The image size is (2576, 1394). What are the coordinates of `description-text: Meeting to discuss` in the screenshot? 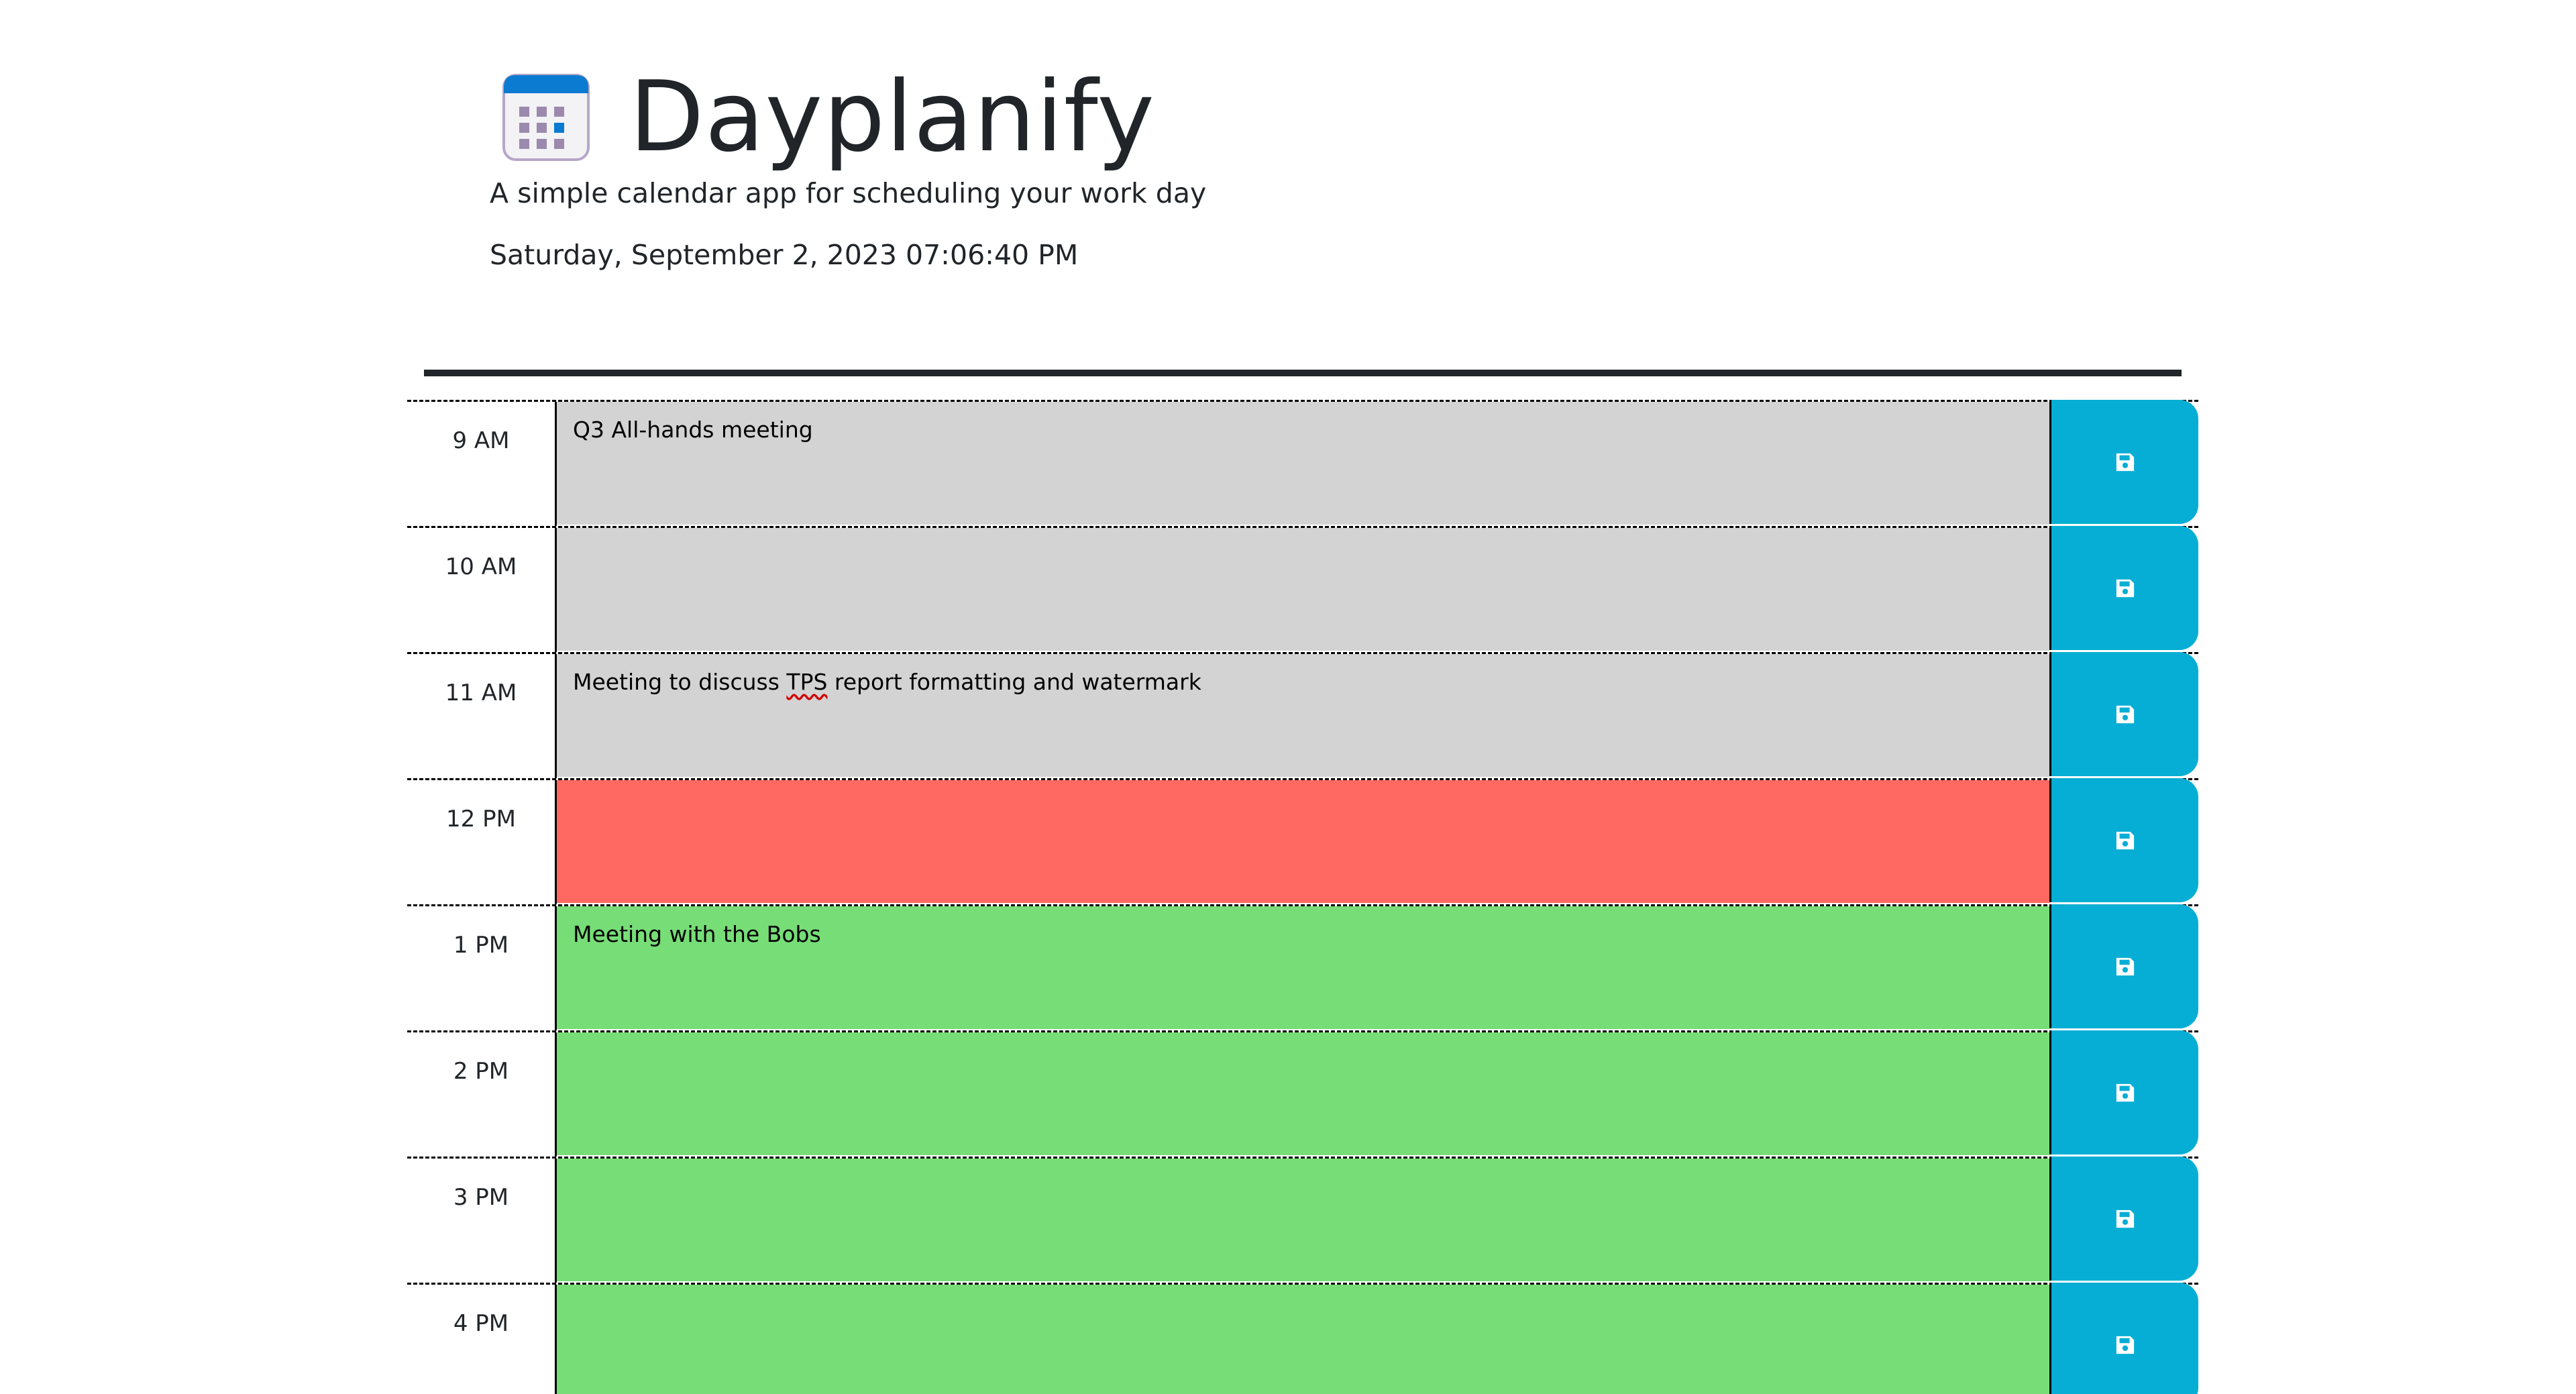 It's located at (680, 682).